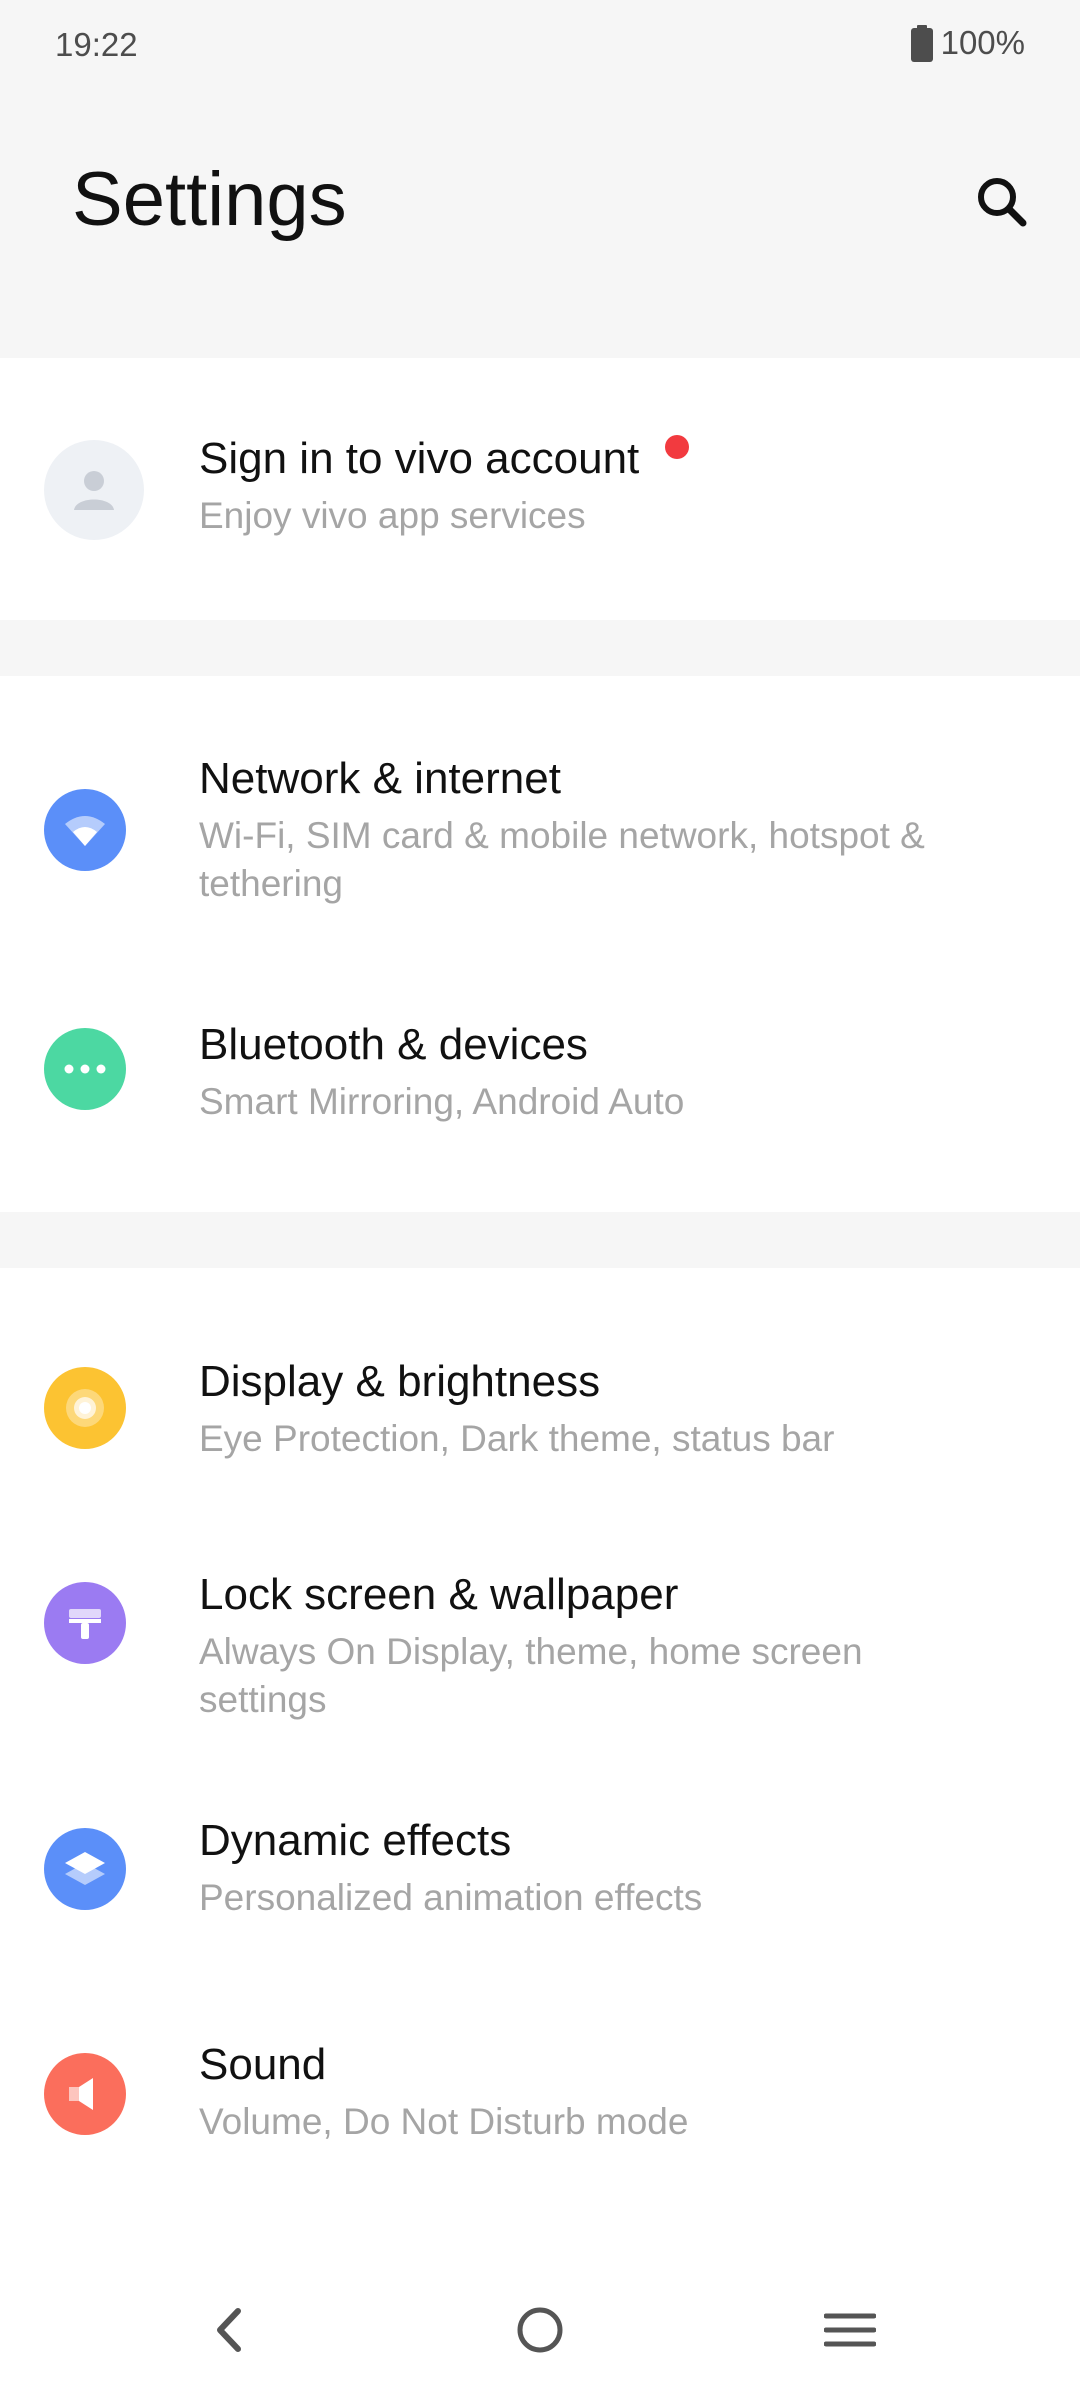 This screenshot has width=1080, height=2400. Describe the element at coordinates (94, 490) in the screenshot. I see `avatar-icon` at that location.